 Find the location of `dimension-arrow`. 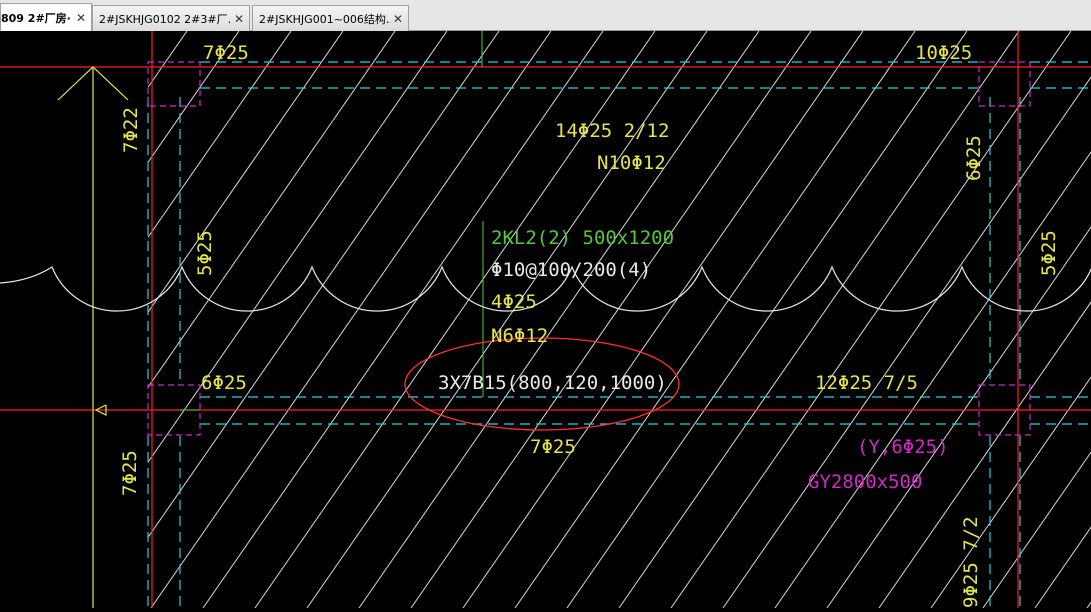

dimension-arrow is located at coordinates (93, 337).